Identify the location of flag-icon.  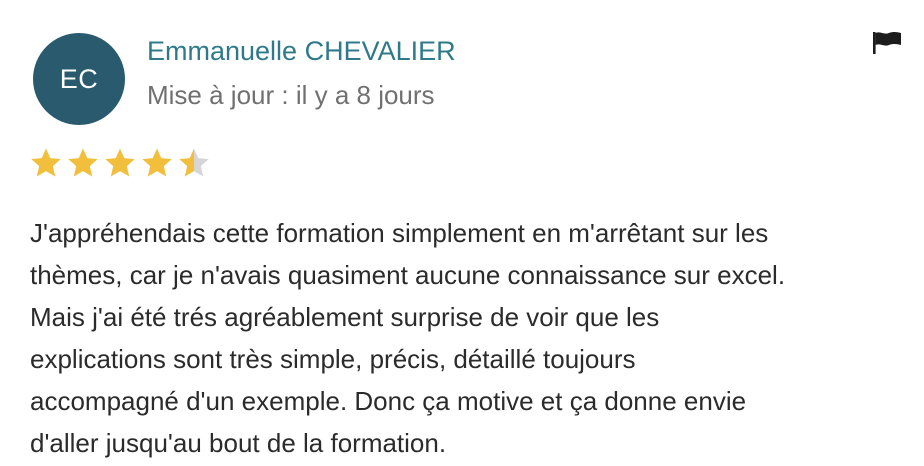
(887, 42).